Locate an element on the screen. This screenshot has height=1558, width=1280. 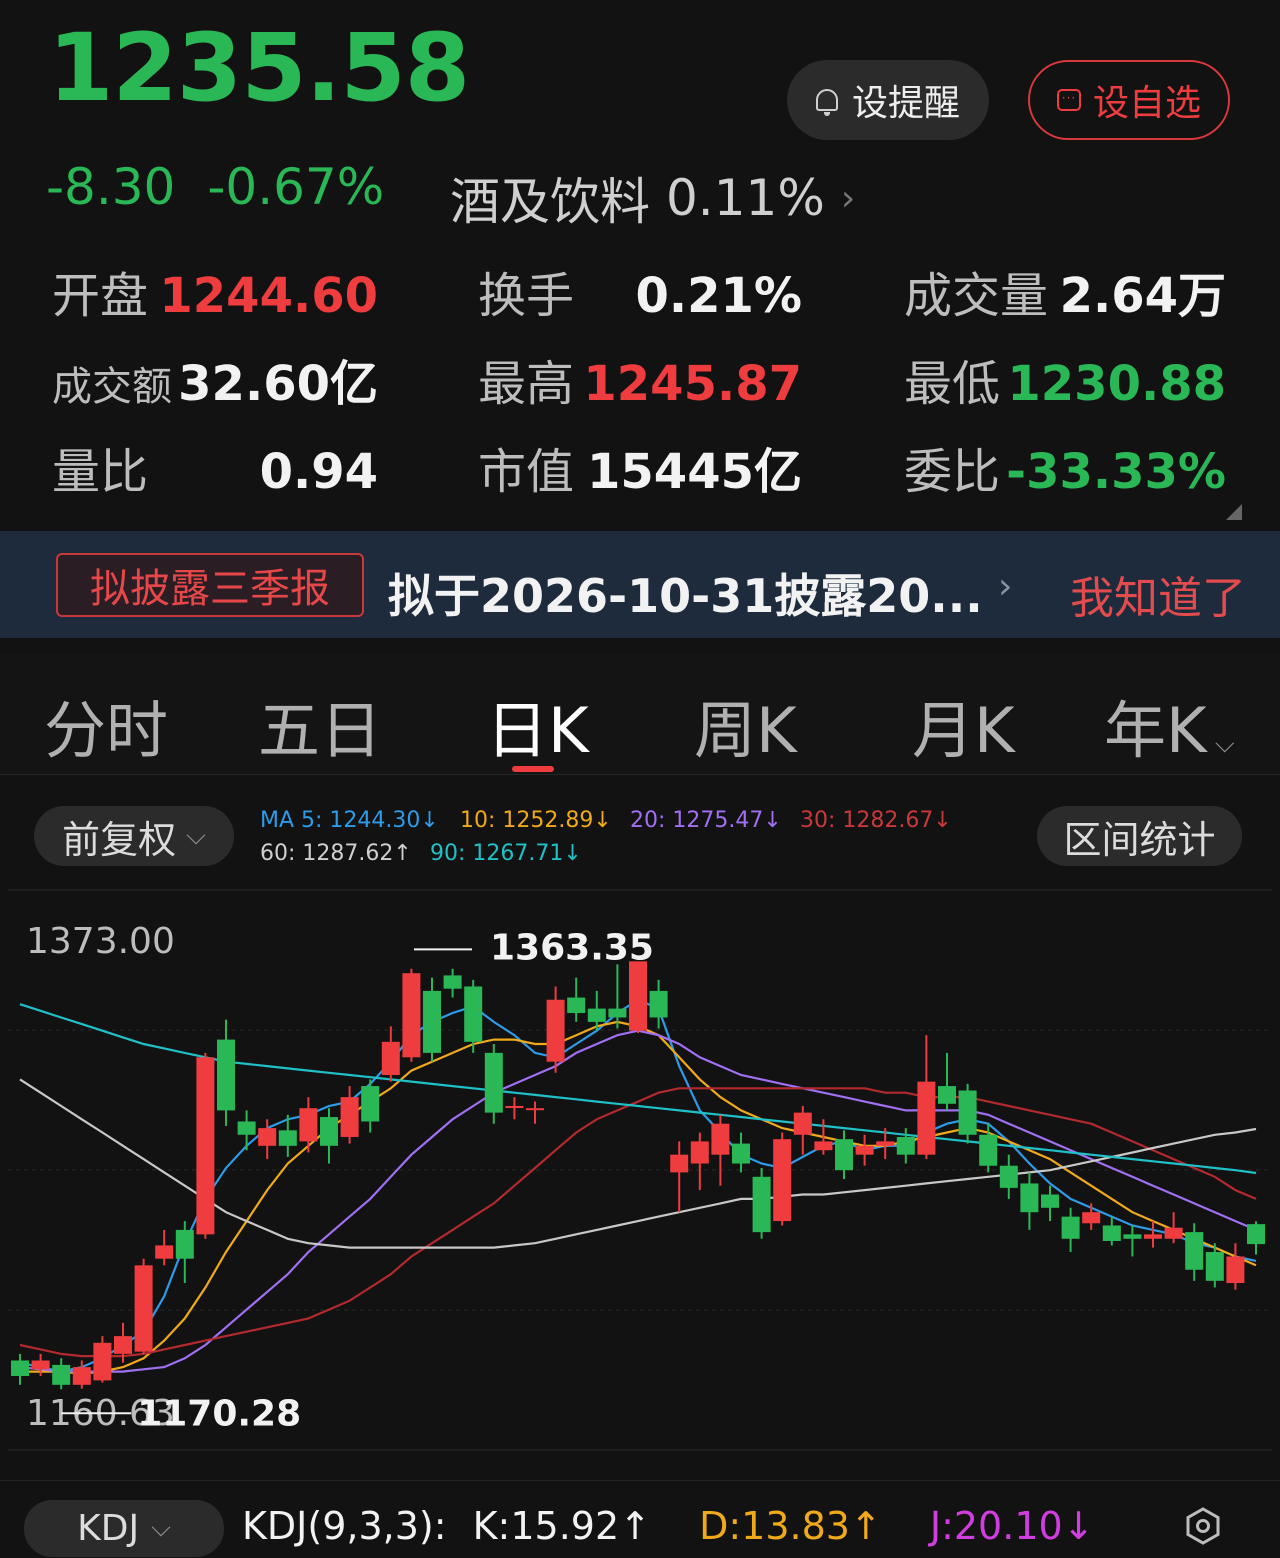
ma90-legend: 90: 1267.71↓ is located at coordinates (506, 853).